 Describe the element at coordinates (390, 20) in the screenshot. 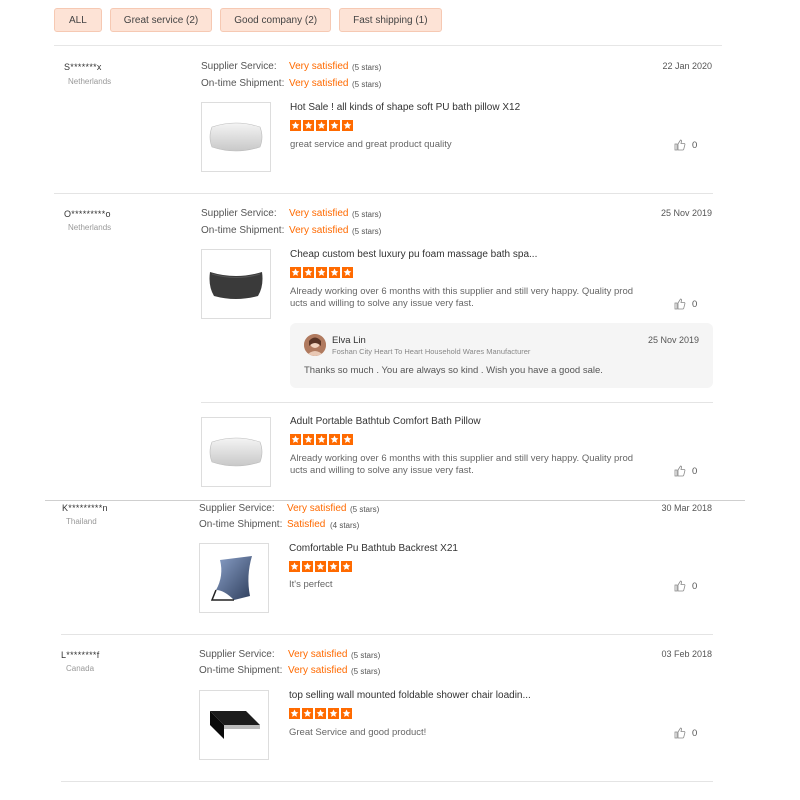

I see `filter-fast-shipping: Fast shipping (1)` at that location.